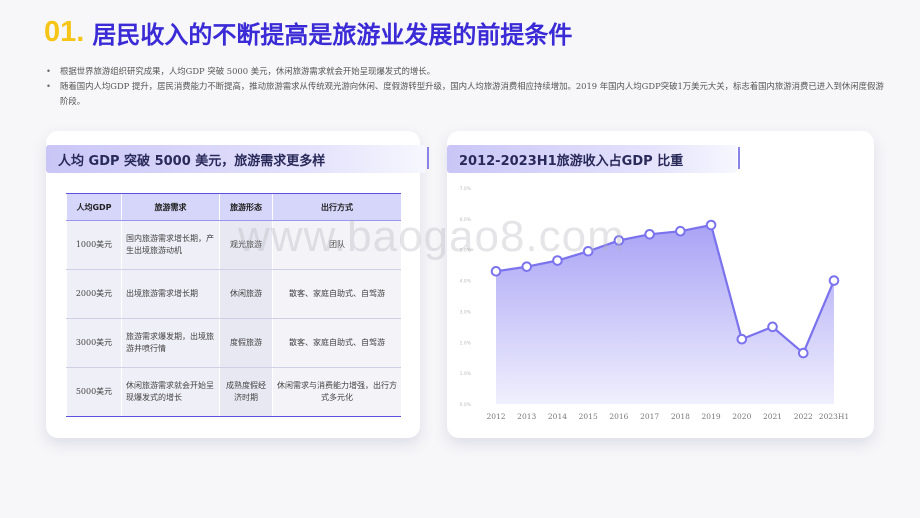 This screenshot has height=518, width=920. What do you see at coordinates (170, 207) in the screenshot?
I see `column-header: 旅游需求` at bounding box center [170, 207].